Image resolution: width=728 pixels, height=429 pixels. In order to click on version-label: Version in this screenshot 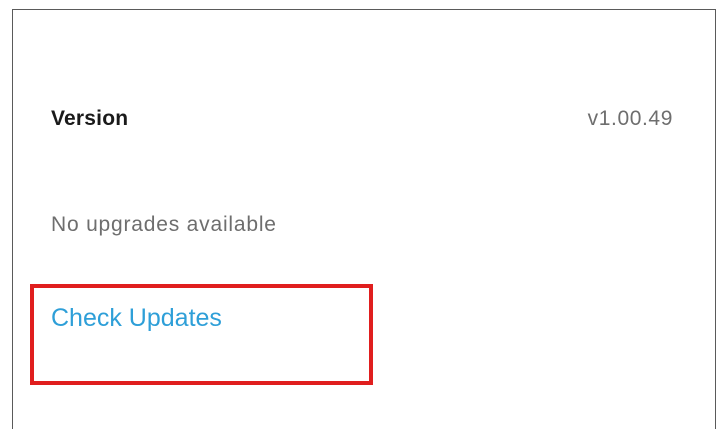, I will do `click(90, 118)`.